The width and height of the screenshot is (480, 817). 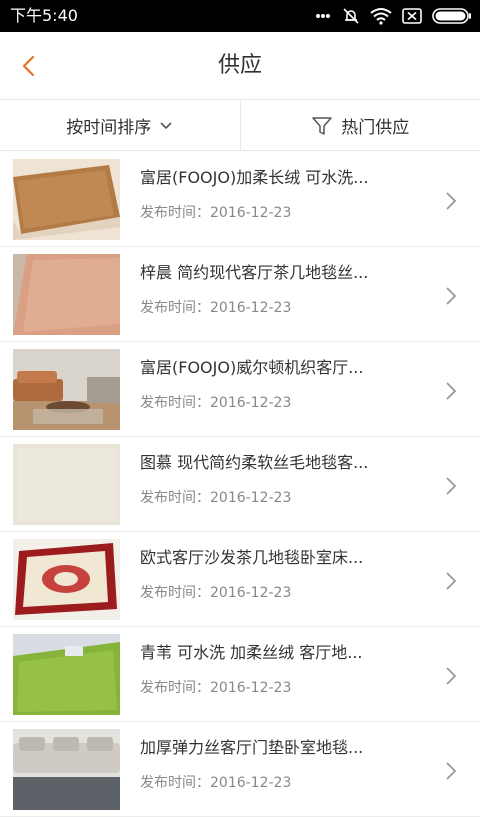 What do you see at coordinates (322, 126) in the screenshot?
I see `filter-icon` at bounding box center [322, 126].